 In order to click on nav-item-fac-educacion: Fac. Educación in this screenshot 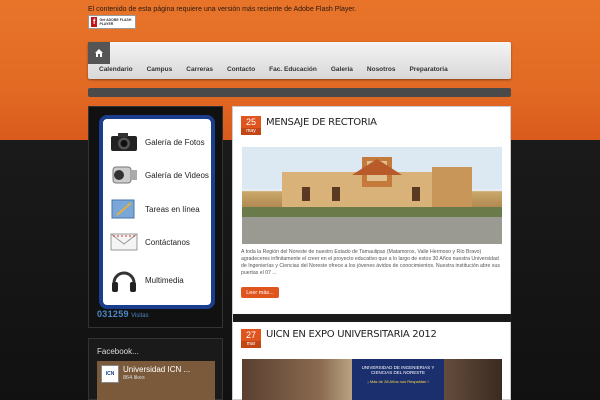, I will do `click(293, 69)`.